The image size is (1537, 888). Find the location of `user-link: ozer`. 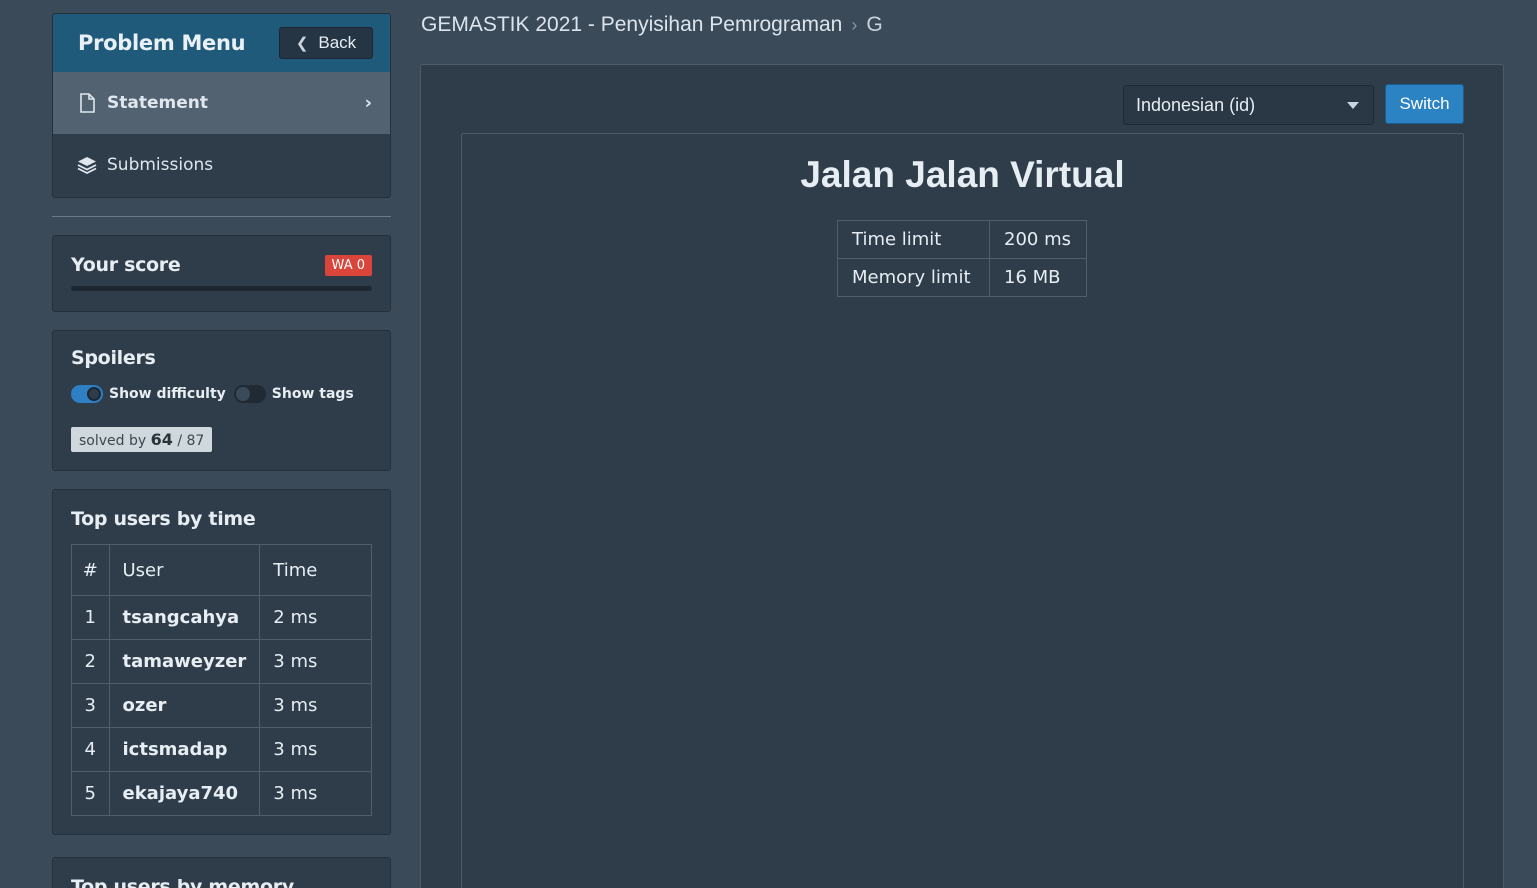

user-link: ozer is located at coordinates (184, 705).